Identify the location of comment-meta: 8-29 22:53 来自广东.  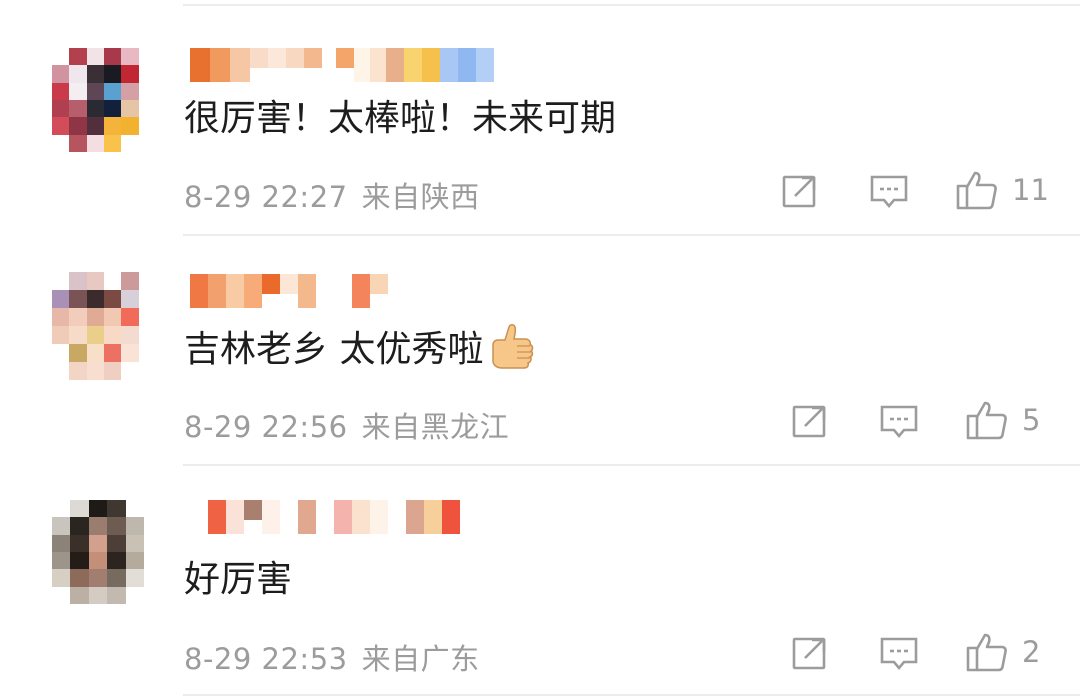
(332, 657).